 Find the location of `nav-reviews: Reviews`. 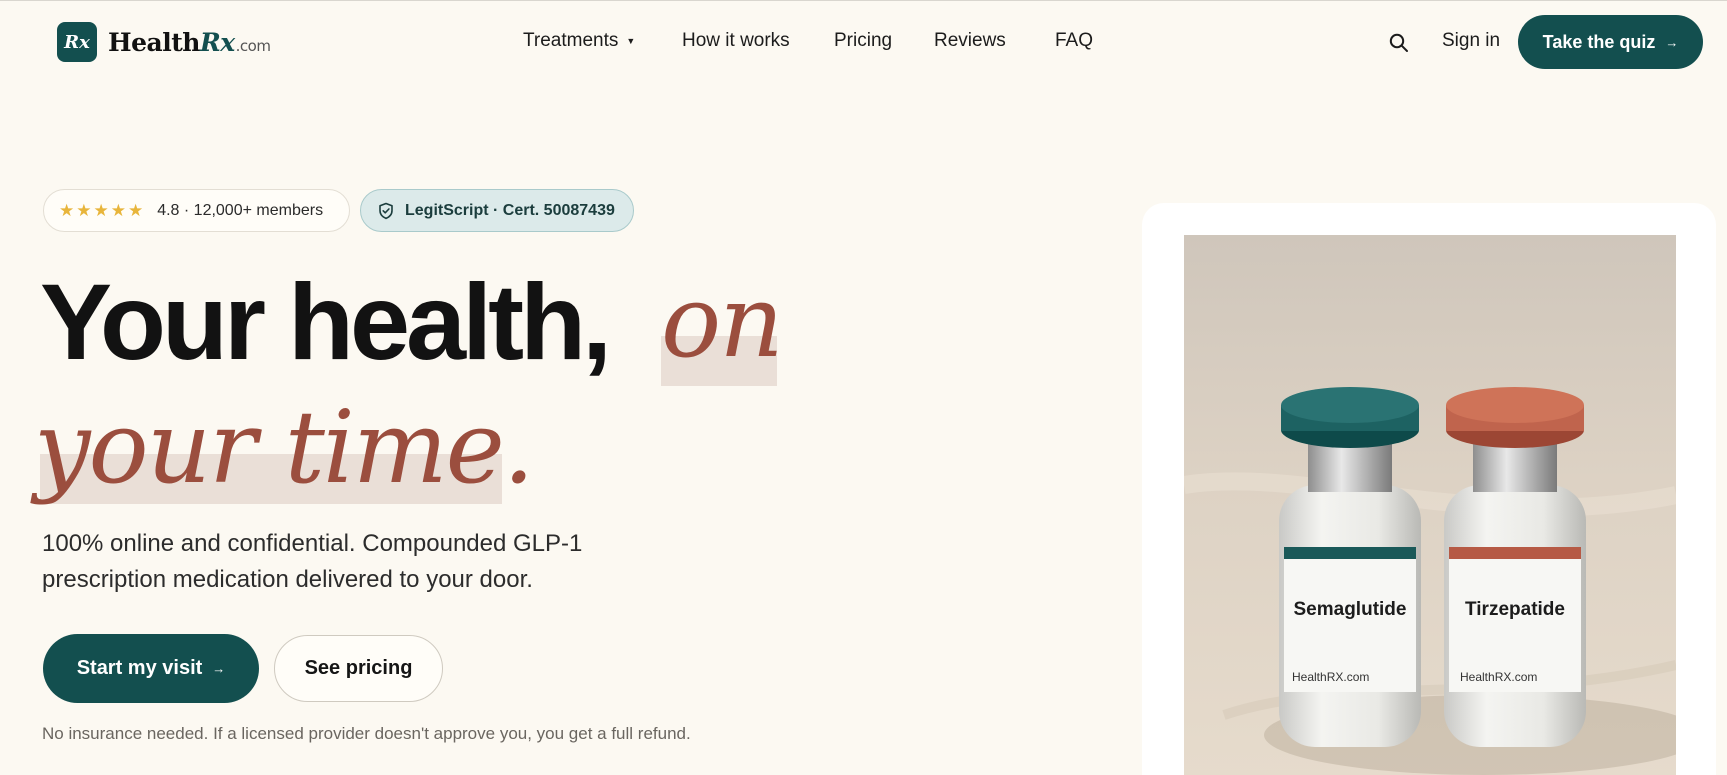

nav-reviews: Reviews is located at coordinates (970, 41).